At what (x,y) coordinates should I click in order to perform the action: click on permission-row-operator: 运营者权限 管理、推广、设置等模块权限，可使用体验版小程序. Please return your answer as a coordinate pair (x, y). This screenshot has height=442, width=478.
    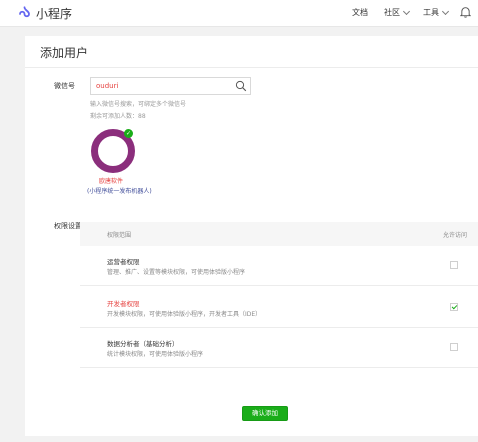
    Looking at the image, I should click on (279, 266).